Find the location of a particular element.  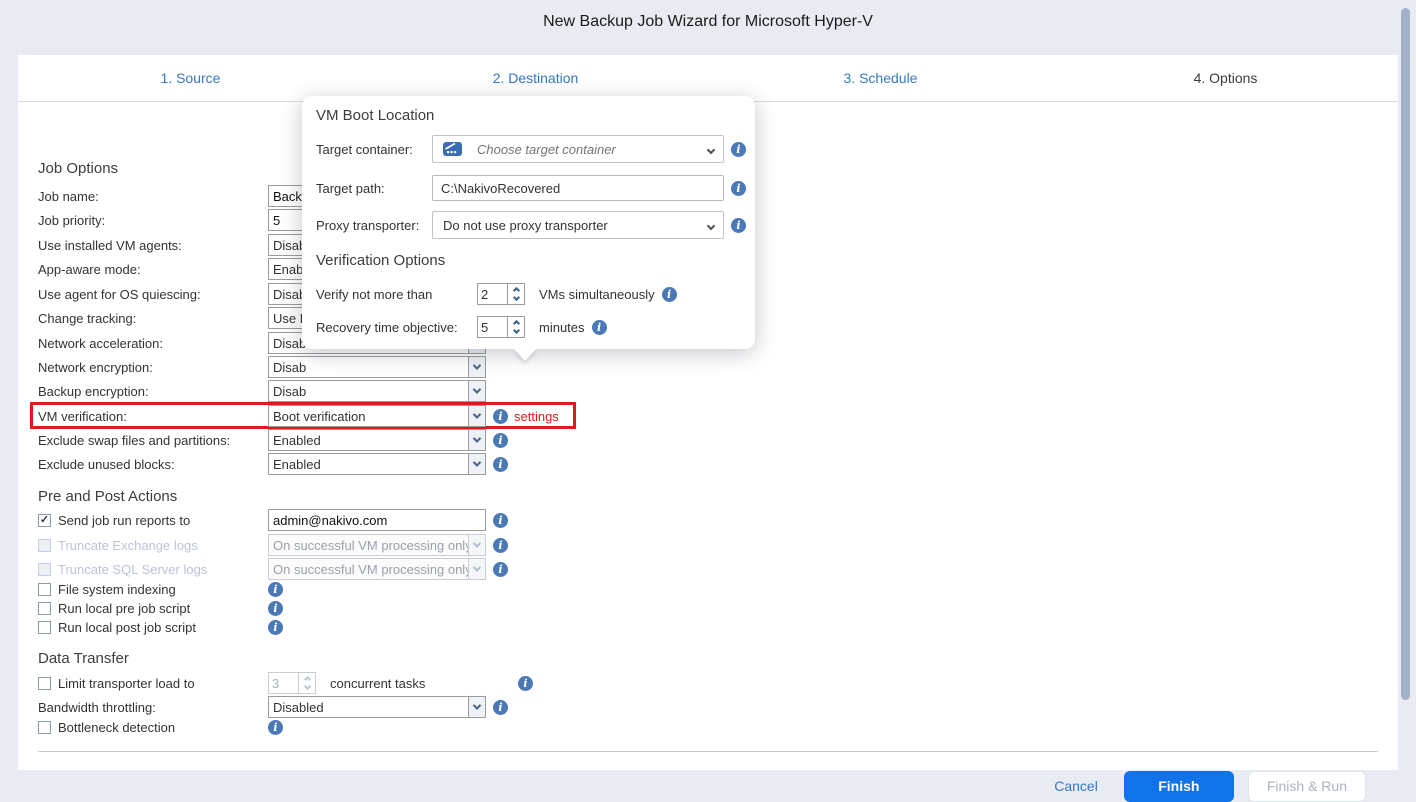

rto-suffix: minutes is located at coordinates (562, 327).